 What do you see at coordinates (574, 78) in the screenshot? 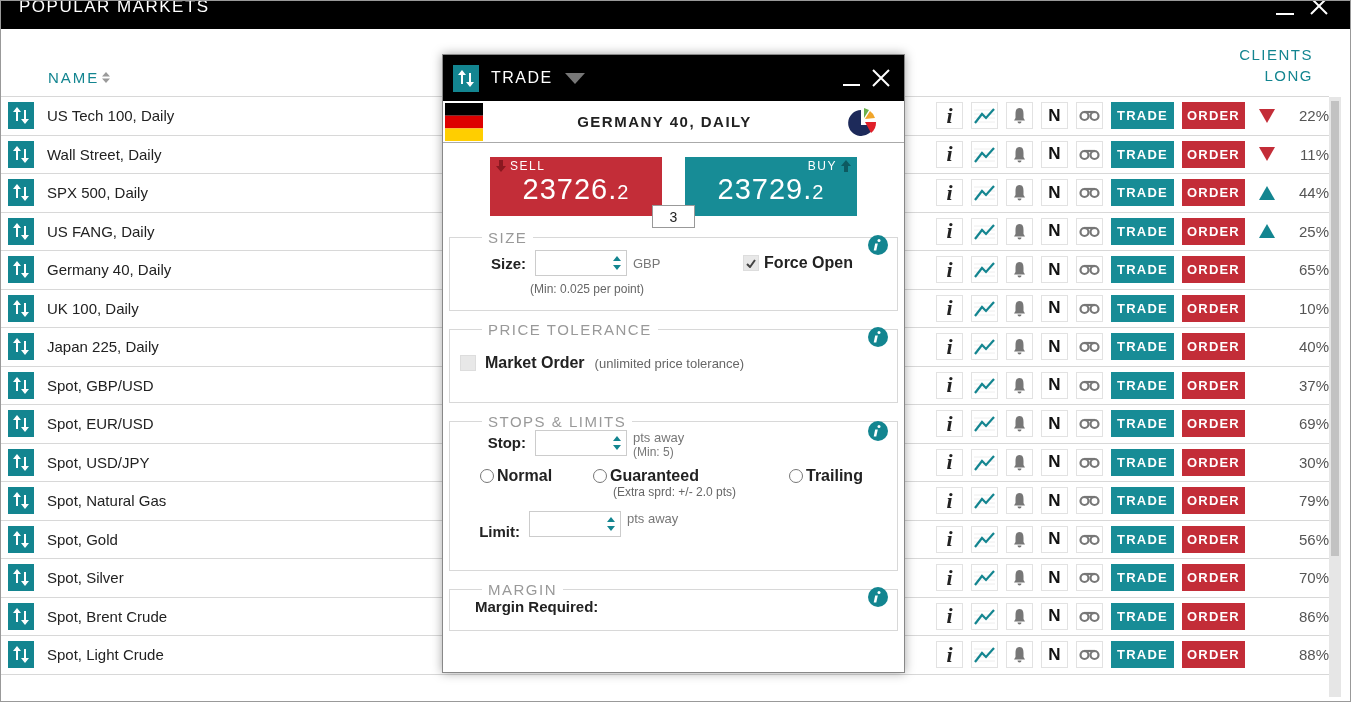
I see `dropdown-caret-icon` at bounding box center [574, 78].